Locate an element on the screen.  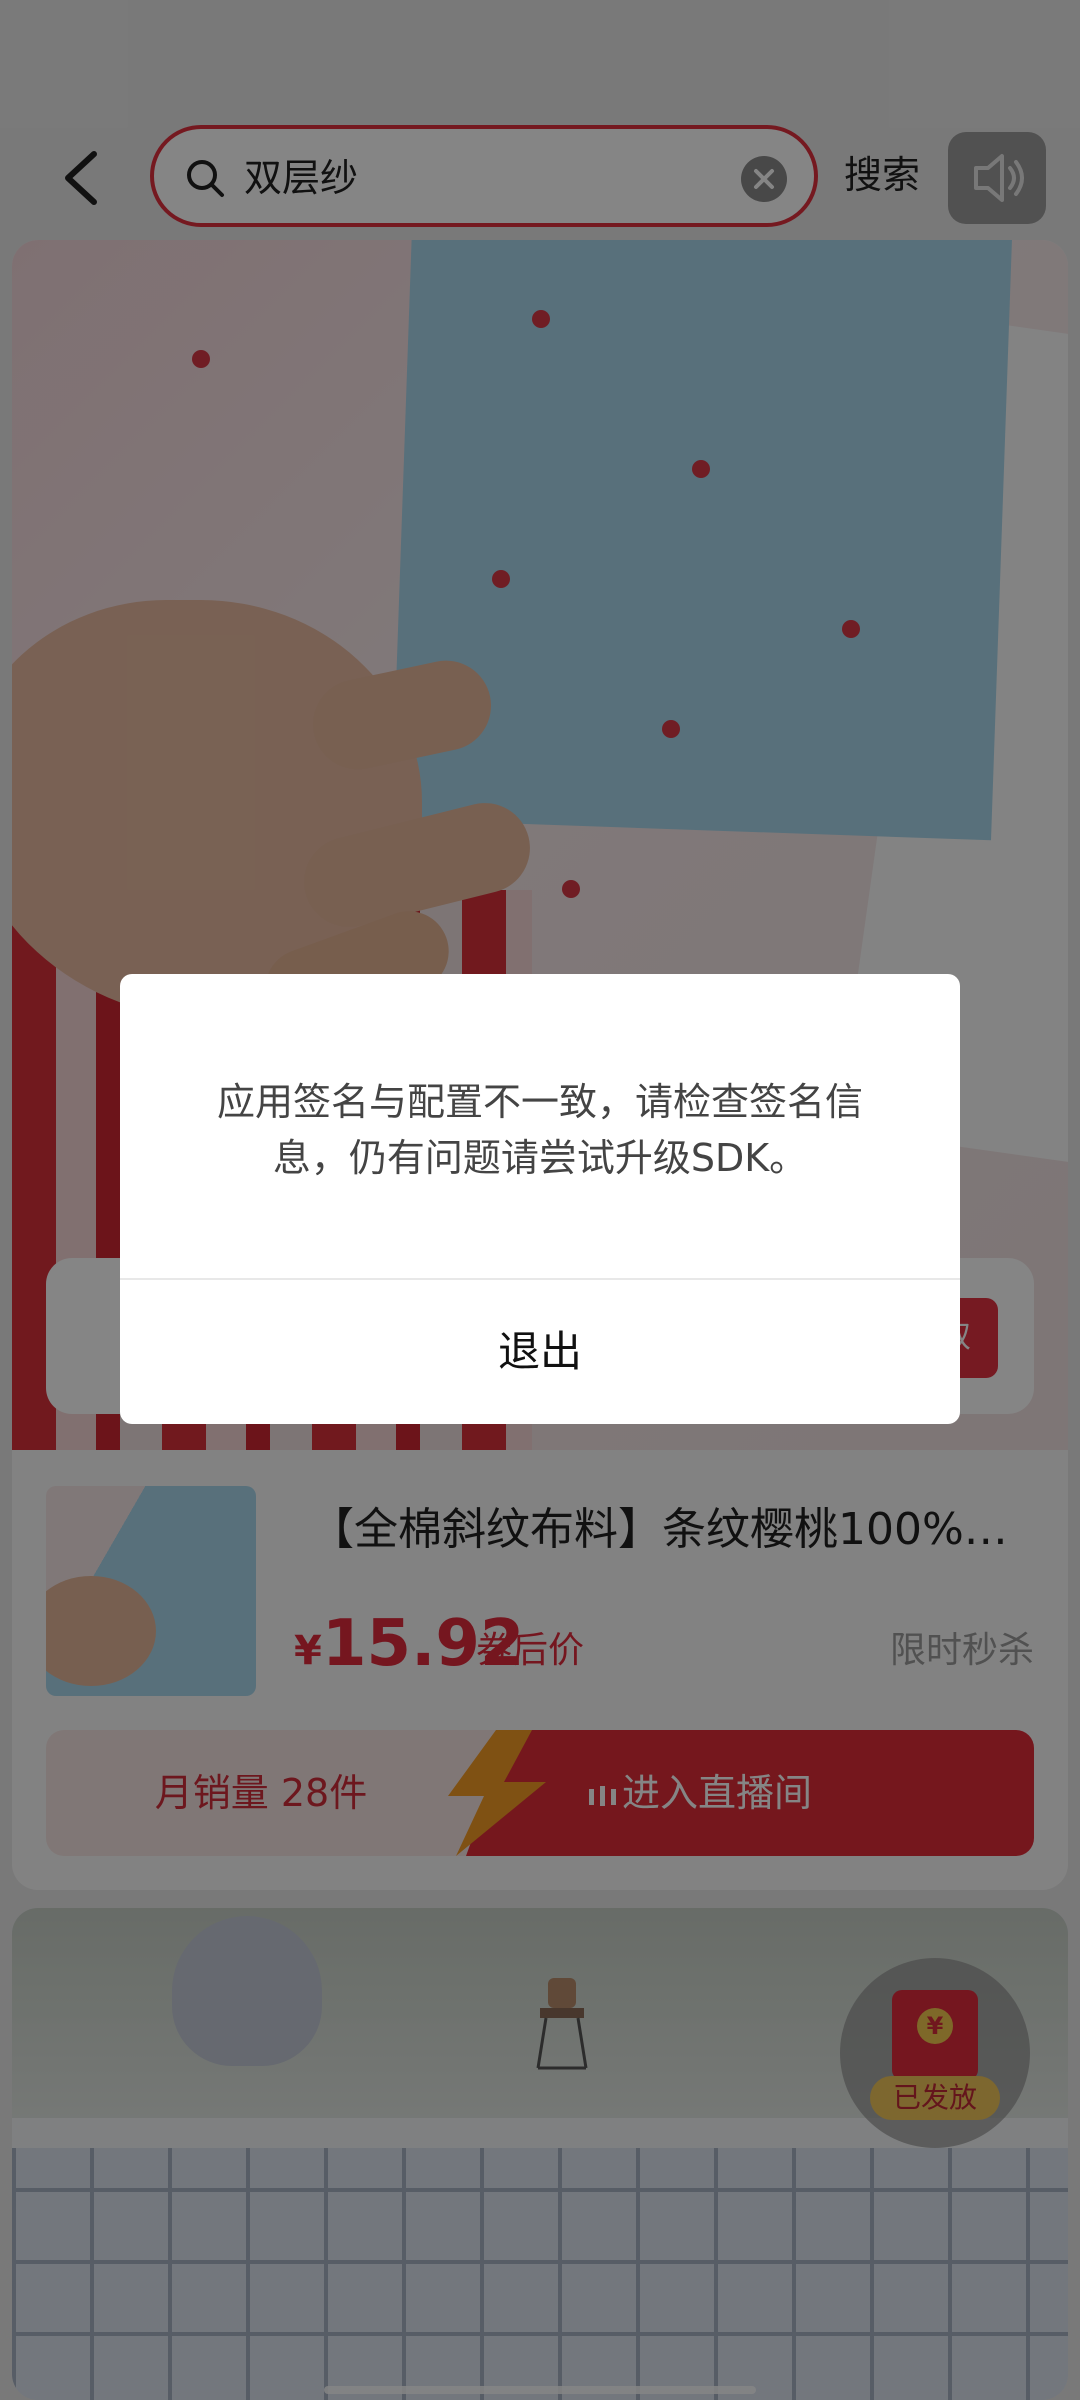
exit-button: 退出 is located at coordinates (540, 1352).